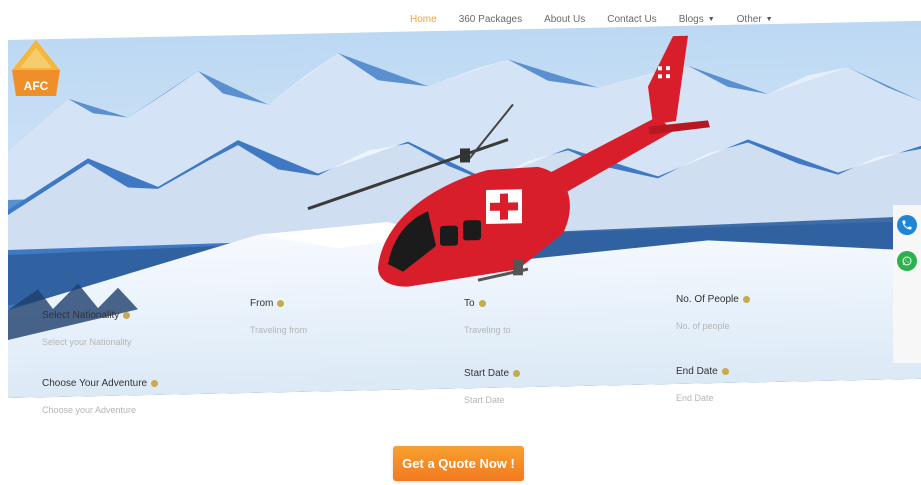 This screenshot has width=921, height=485. I want to click on field-label-text: To, so click(469, 303).